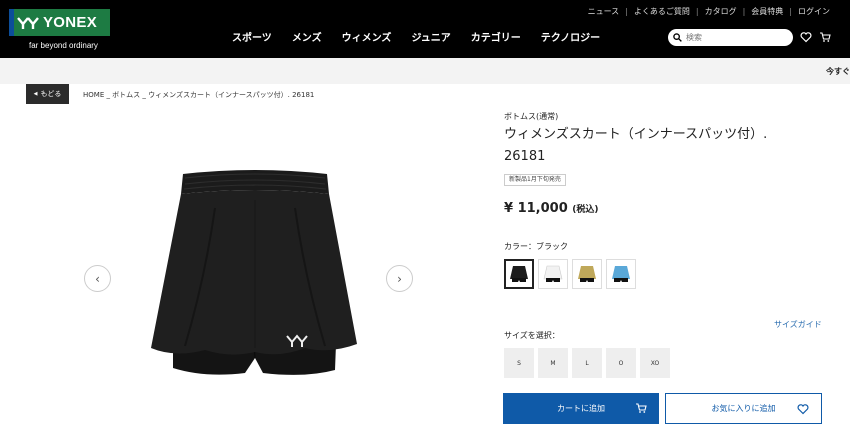 This screenshot has height=435, width=850. What do you see at coordinates (70, 22) in the screenshot?
I see `logo-text: YONEX` at bounding box center [70, 22].